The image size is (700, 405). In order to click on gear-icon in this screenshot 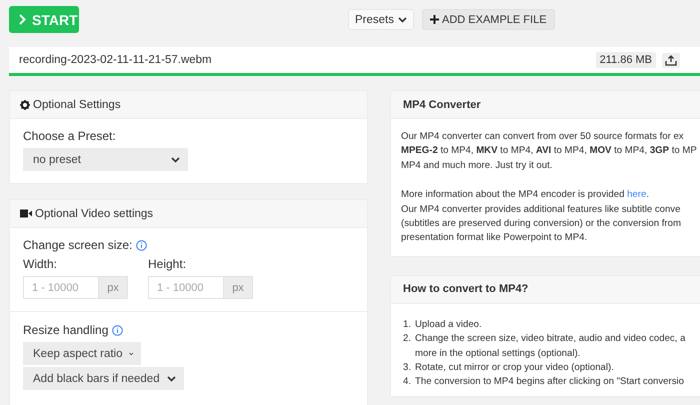, I will do `click(25, 105)`.